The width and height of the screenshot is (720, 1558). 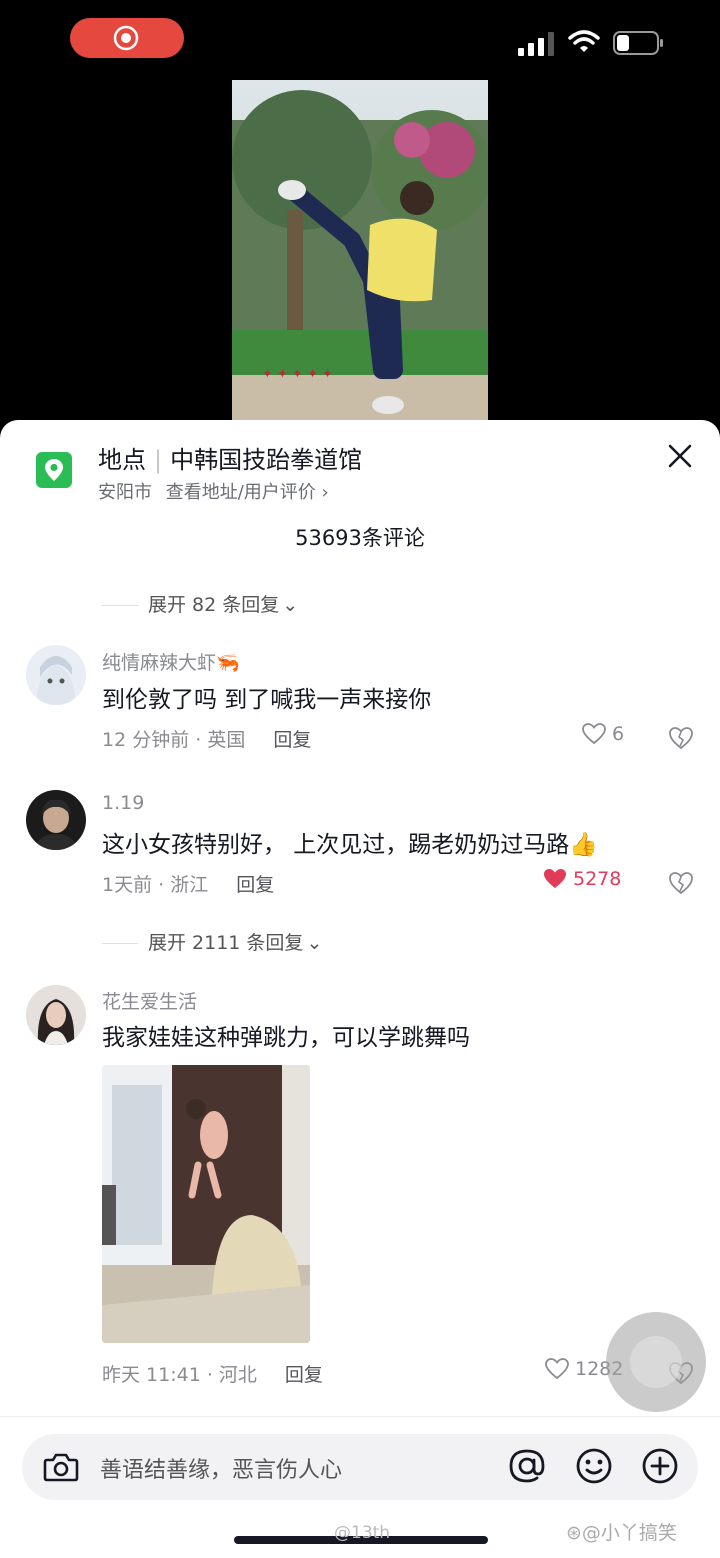 I want to click on at-mention-icon, so click(x=527, y=1466).